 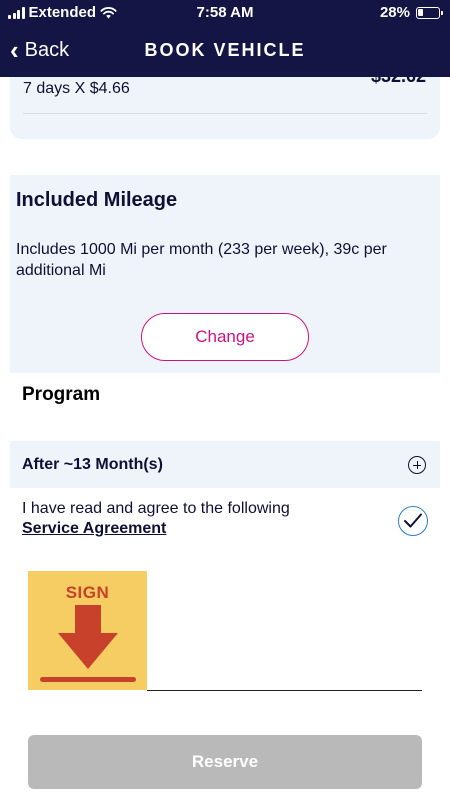 What do you see at coordinates (225, 38) in the screenshot?
I see `app-header: Extended 7:58 AM 28% ‹ Back BOOK VEHICLE` at bounding box center [225, 38].